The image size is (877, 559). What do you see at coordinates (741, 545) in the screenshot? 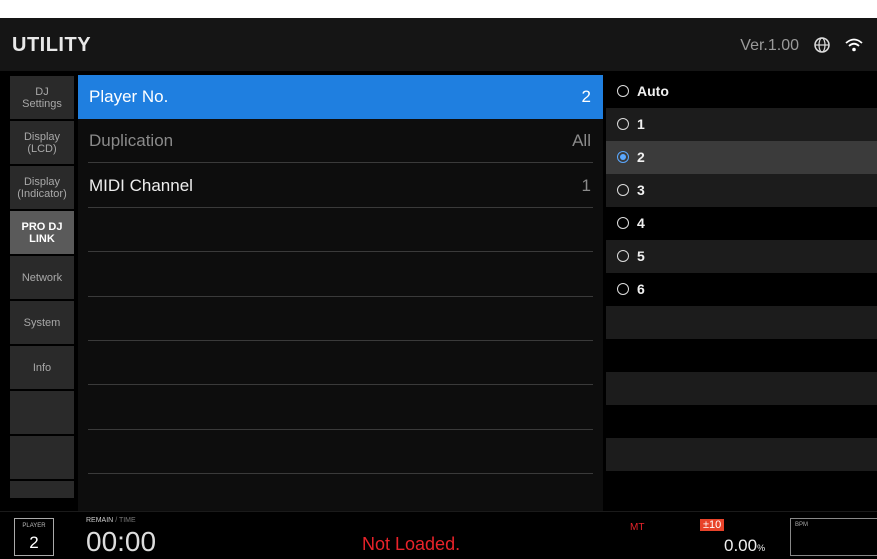
I see `pitch-value: 0.00` at bounding box center [741, 545].